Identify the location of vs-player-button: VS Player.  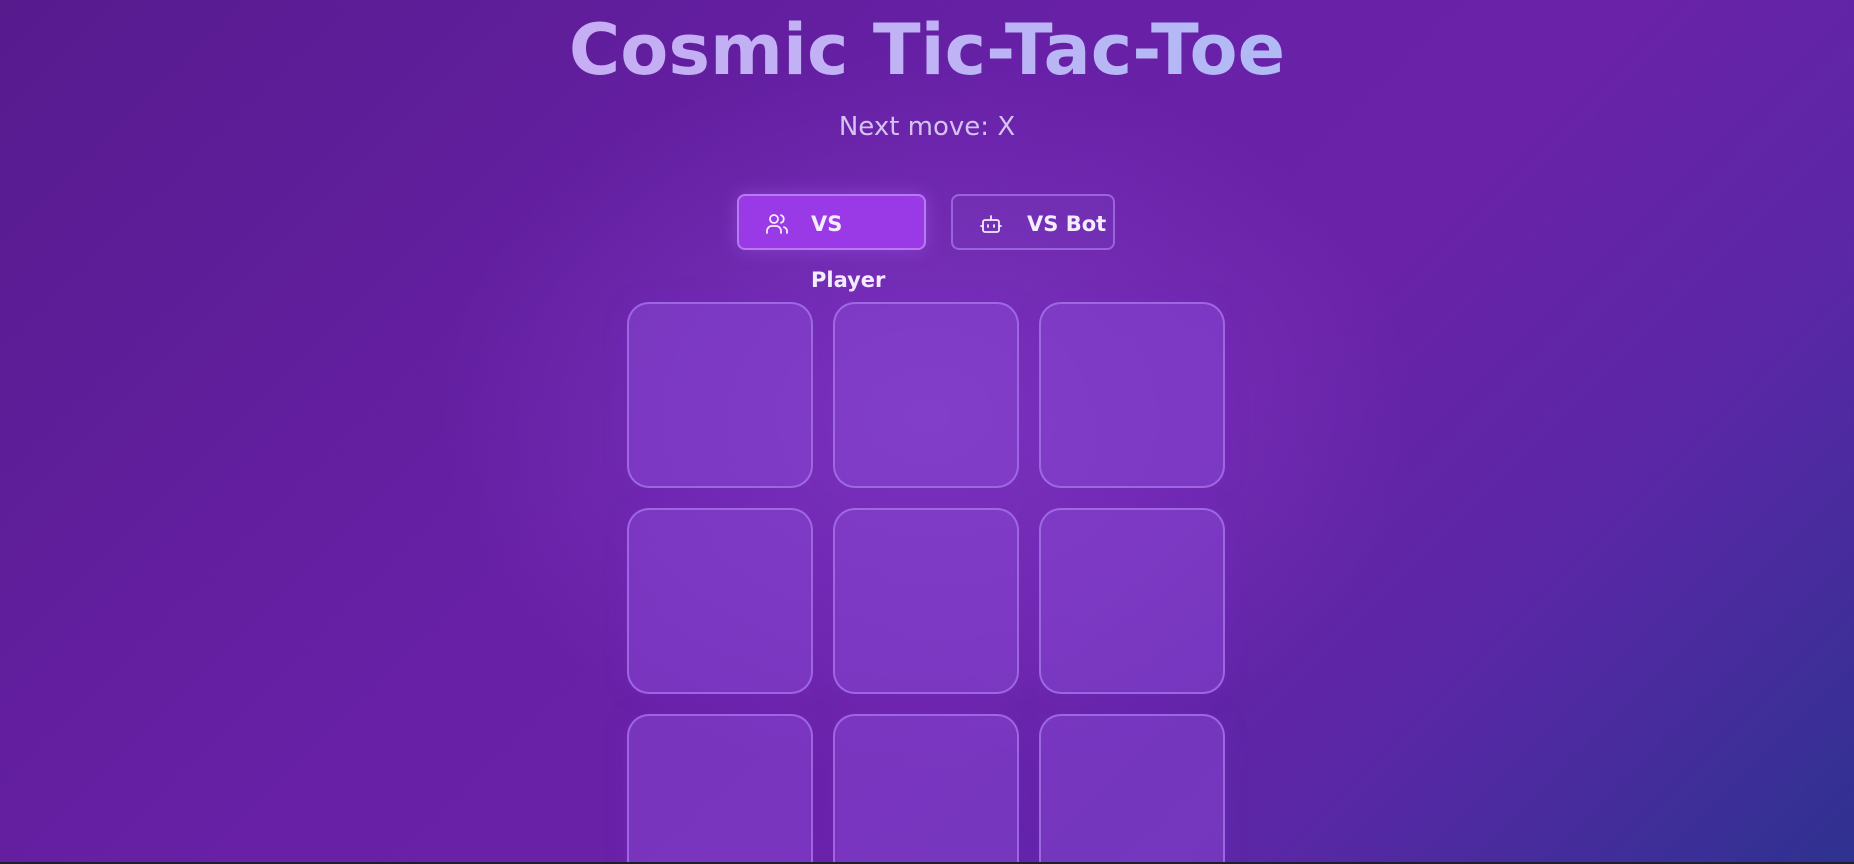
(831, 243).